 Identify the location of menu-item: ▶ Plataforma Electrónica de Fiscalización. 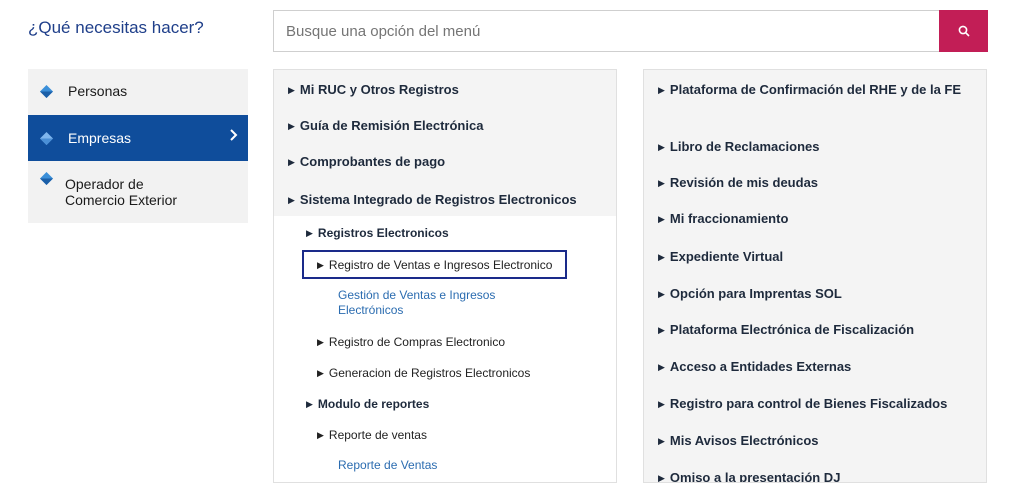
(817, 330).